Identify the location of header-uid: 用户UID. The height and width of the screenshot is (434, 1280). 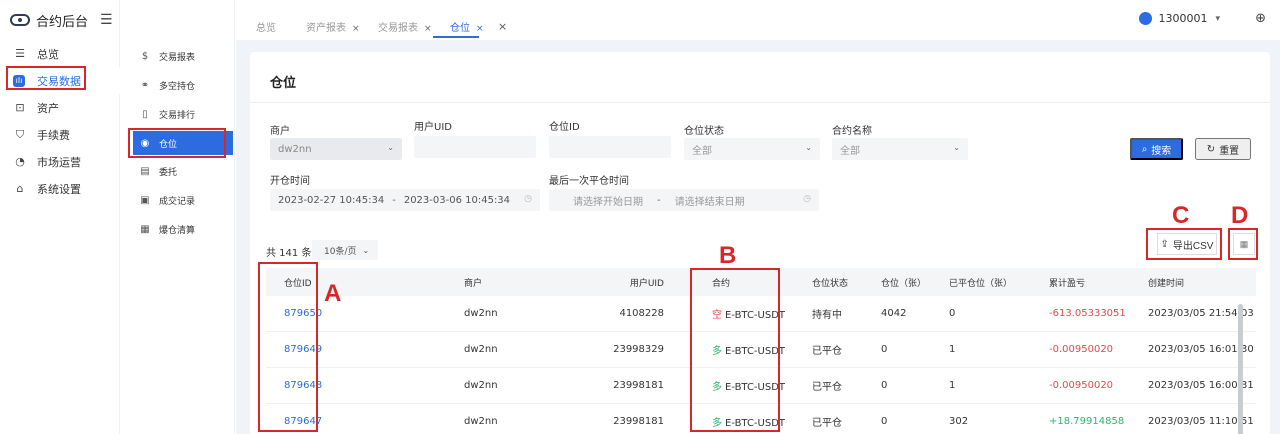
(647, 282).